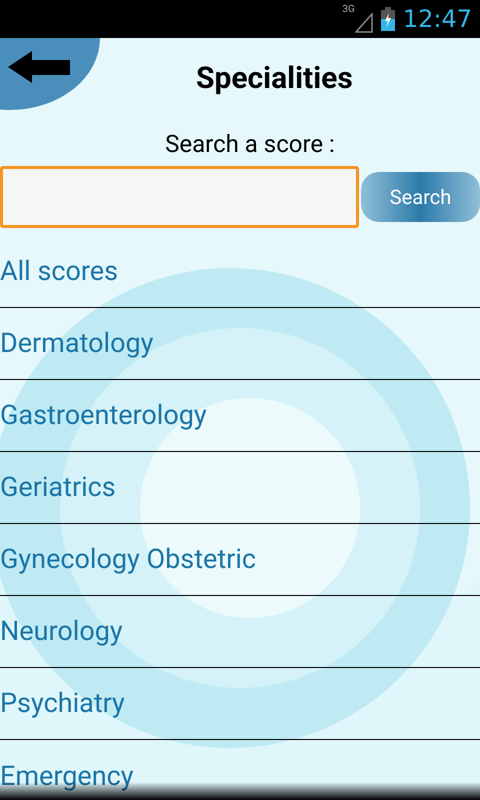  I want to click on speciality-item: Emergency, so click(240, 770).